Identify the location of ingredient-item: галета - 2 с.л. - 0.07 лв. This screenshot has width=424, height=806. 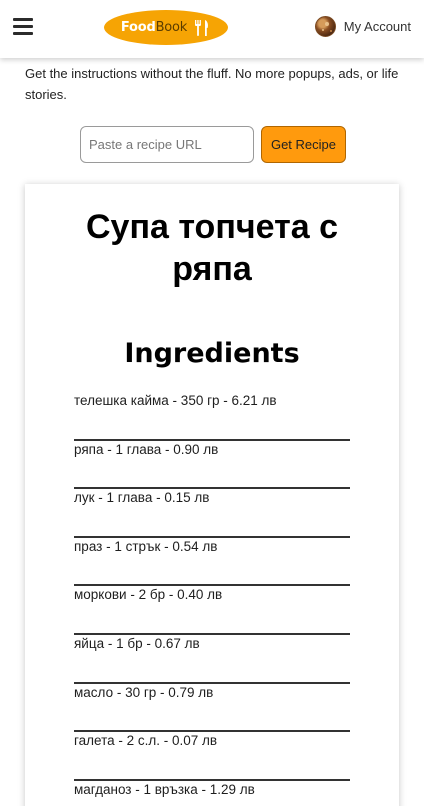
(212, 756).